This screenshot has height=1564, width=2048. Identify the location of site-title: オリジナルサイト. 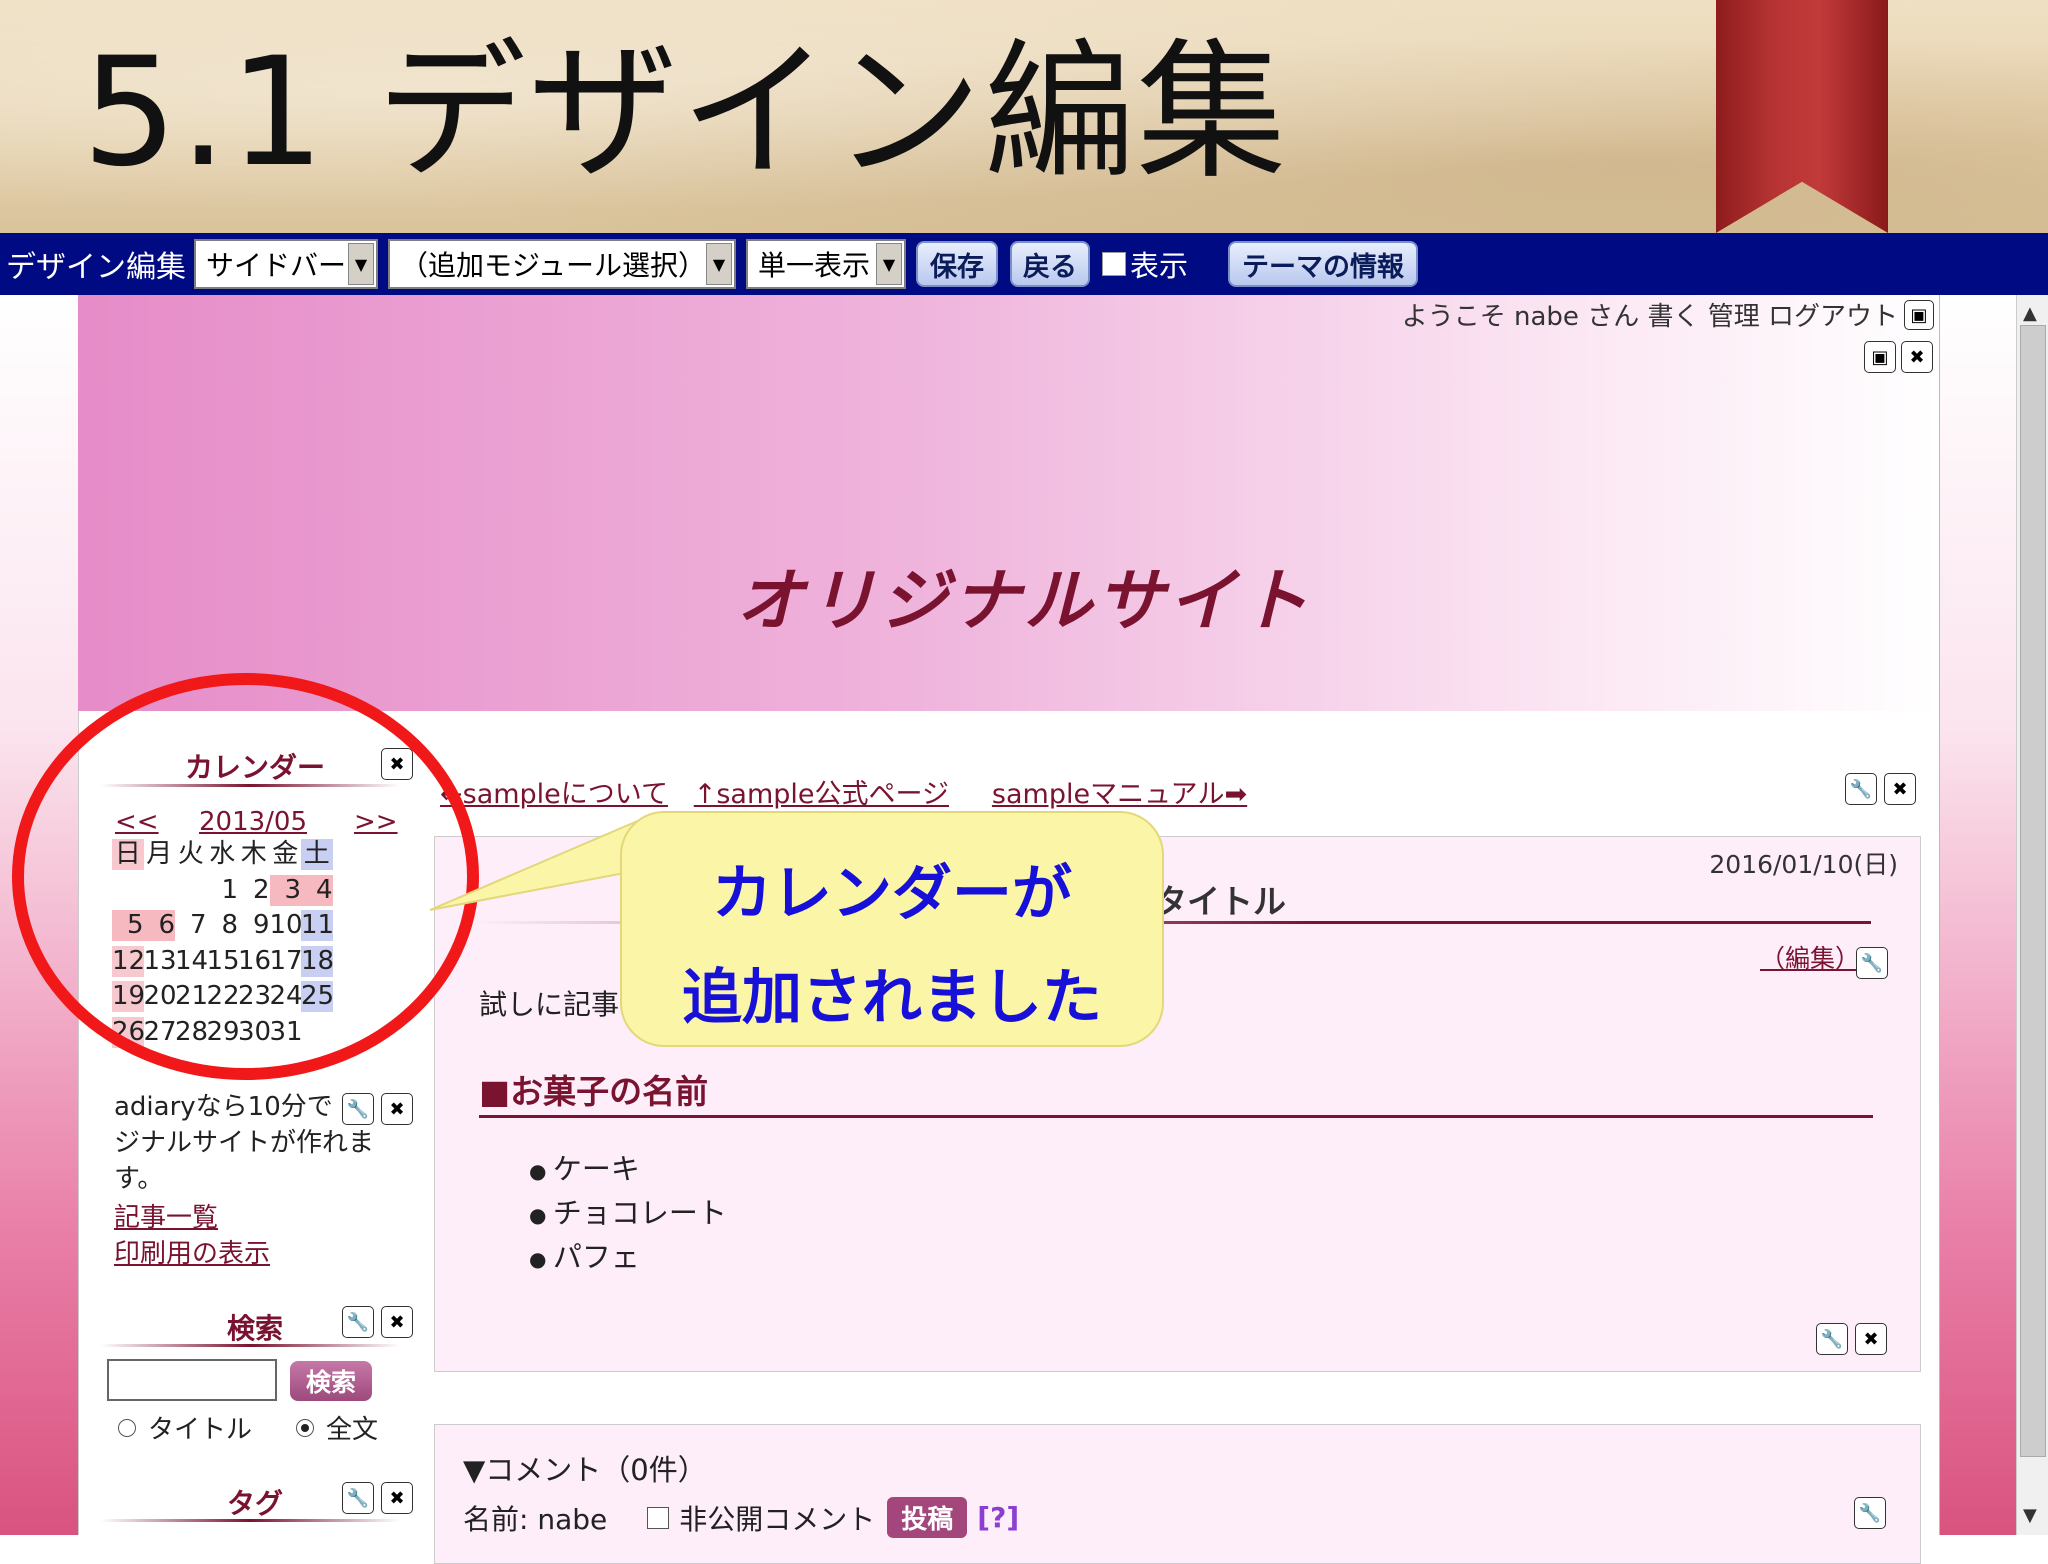
(1024, 594).